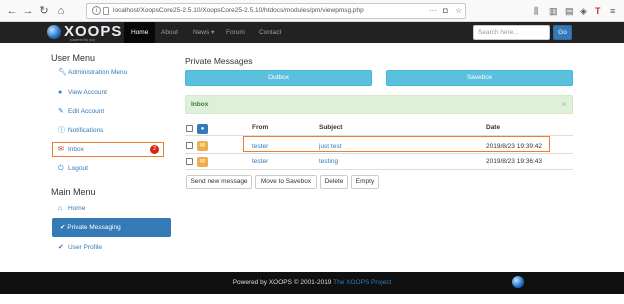 This screenshot has height=304, width=624. Describe the element at coordinates (562, 32) in the screenshot. I see `search-button: Go` at that location.